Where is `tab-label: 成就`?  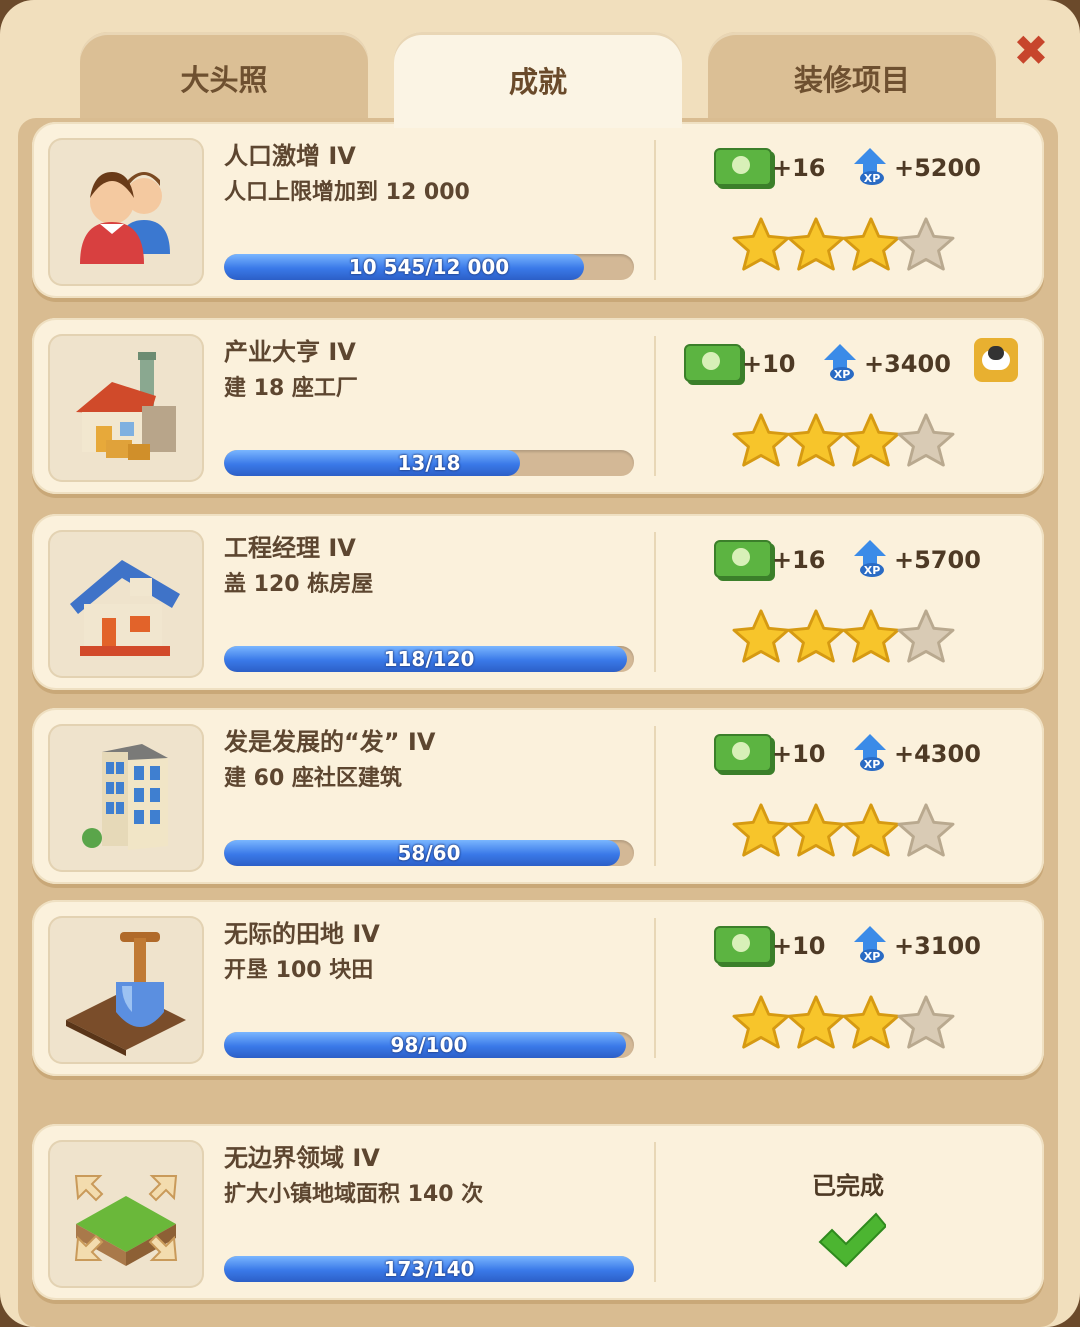
tab-label: 成就 is located at coordinates (537, 82).